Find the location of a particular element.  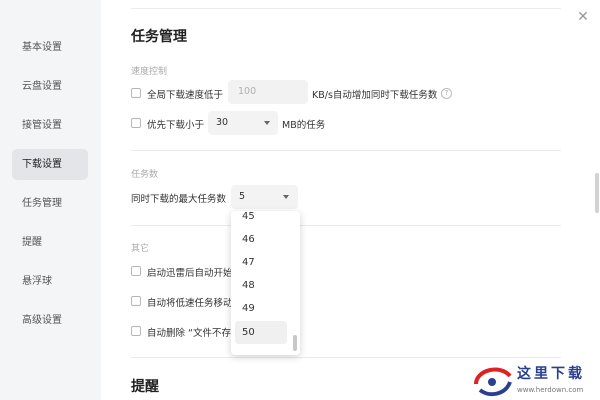

top-divider is located at coordinates (346, 8).